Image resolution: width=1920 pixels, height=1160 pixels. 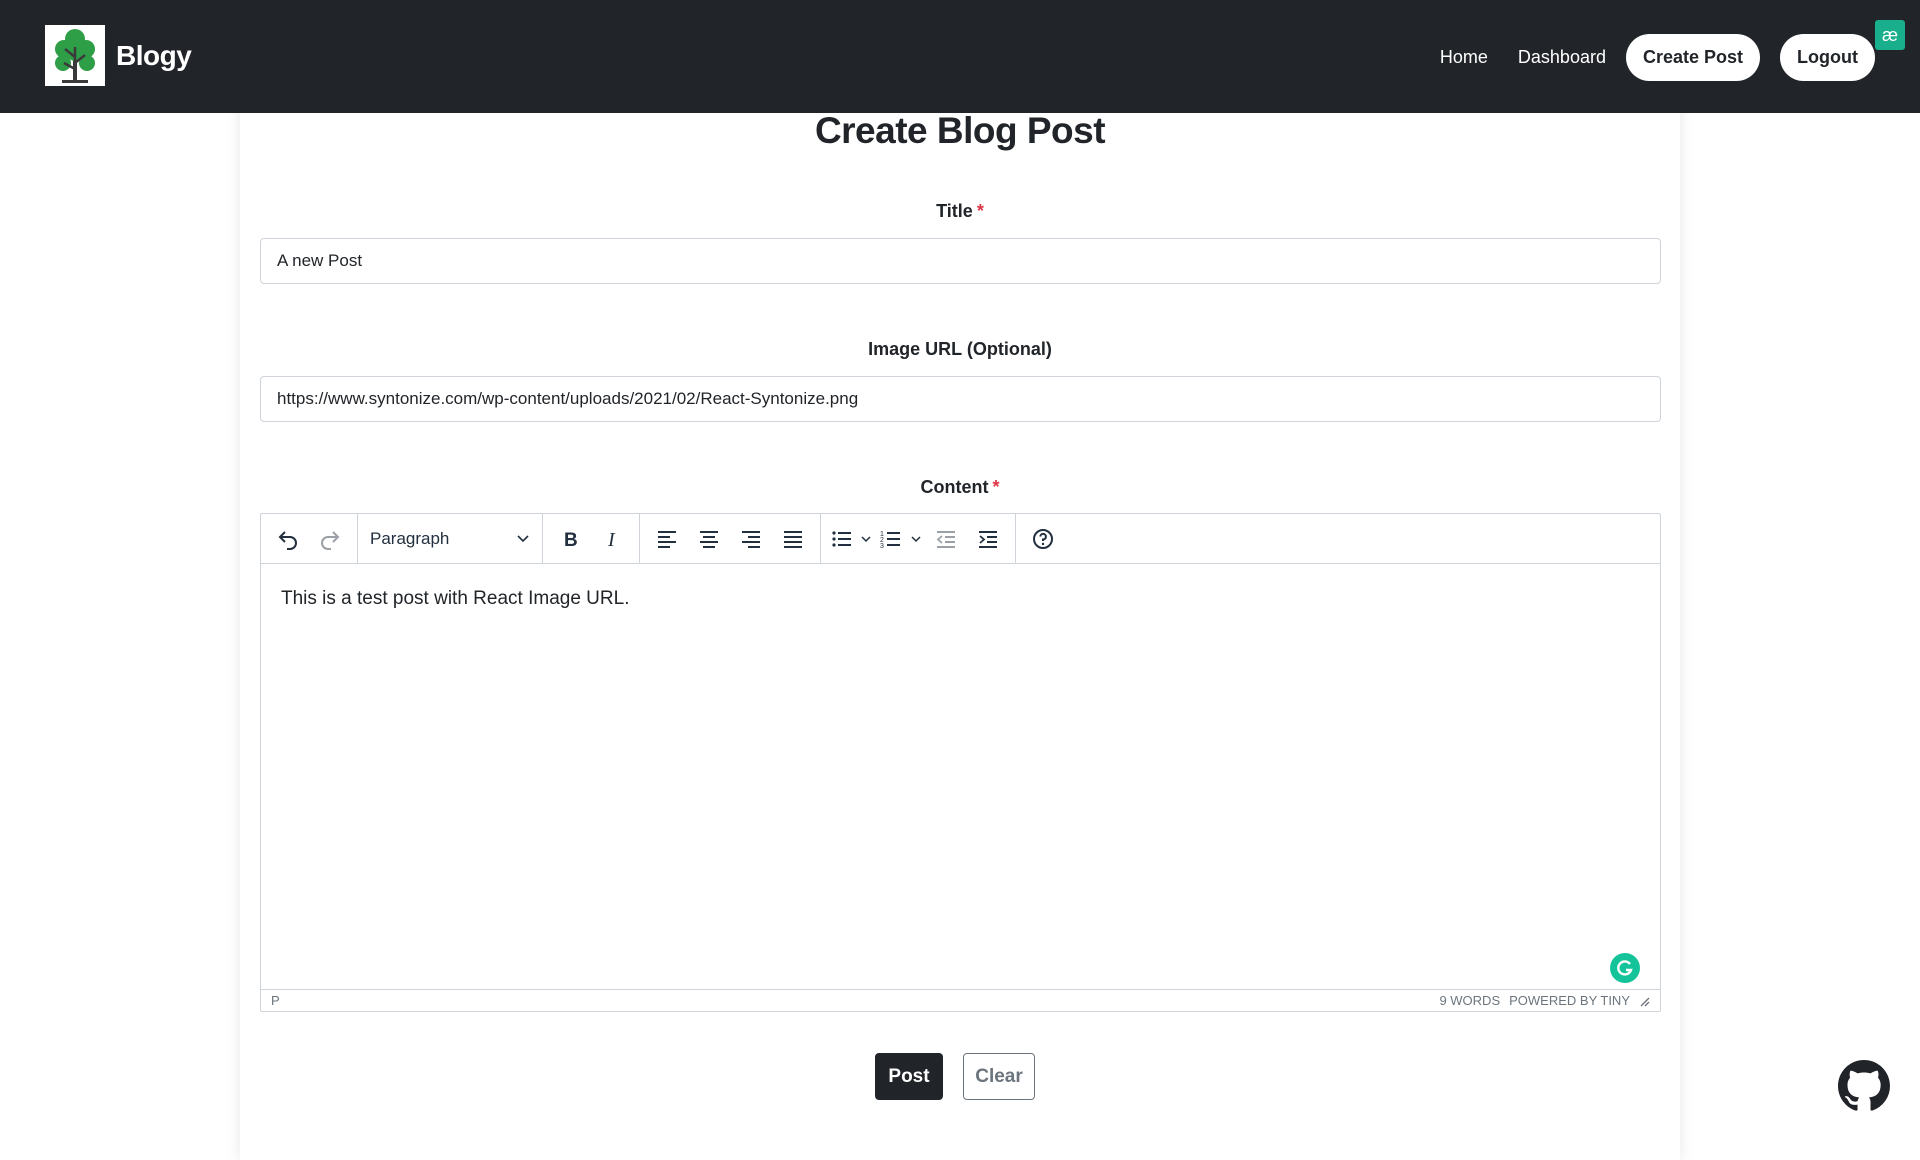 What do you see at coordinates (1569, 1000) in the screenshot?
I see `powered-by-link: POWERED BY TINY` at bounding box center [1569, 1000].